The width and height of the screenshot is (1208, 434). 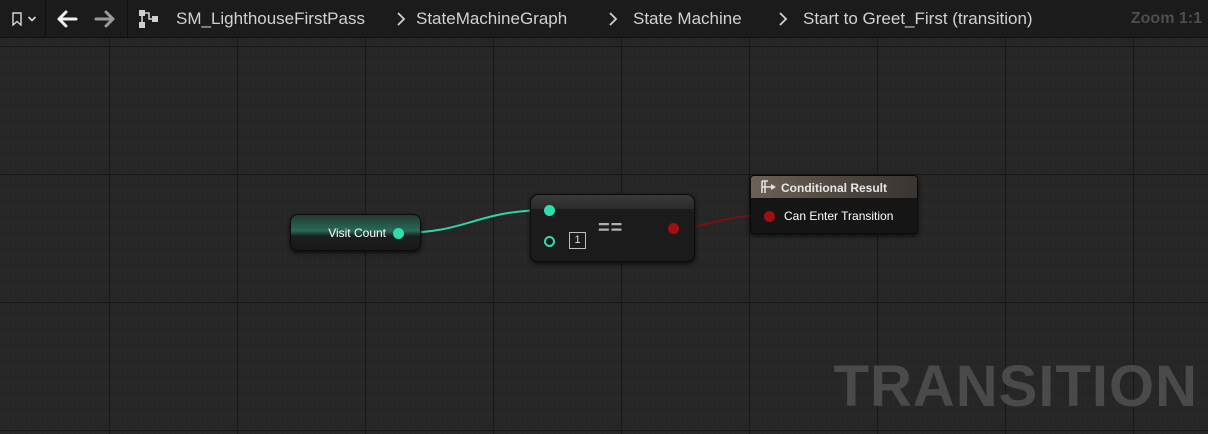 What do you see at coordinates (270, 19) in the screenshot?
I see `breadcrumb-asset: SM_LighthouseFirstPass` at bounding box center [270, 19].